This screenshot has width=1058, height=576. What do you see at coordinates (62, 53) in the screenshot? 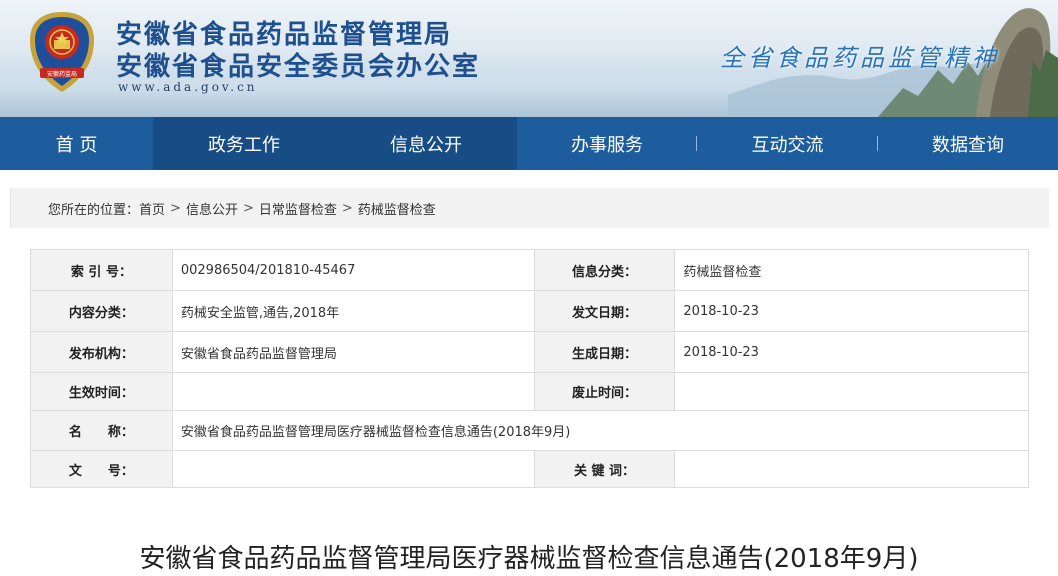
I see `emblem-logo: 安徽药监局` at bounding box center [62, 53].